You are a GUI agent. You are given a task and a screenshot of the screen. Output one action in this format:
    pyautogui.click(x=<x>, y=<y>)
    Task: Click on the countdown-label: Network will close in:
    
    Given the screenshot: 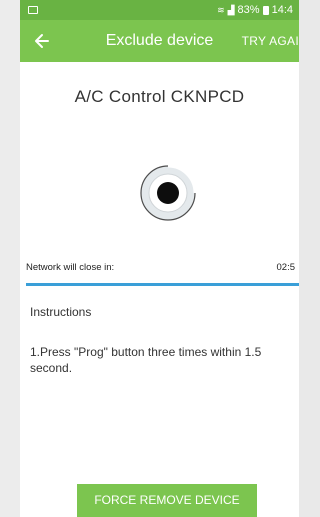 What is the action you would take?
    pyautogui.click(x=70, y=267)
    